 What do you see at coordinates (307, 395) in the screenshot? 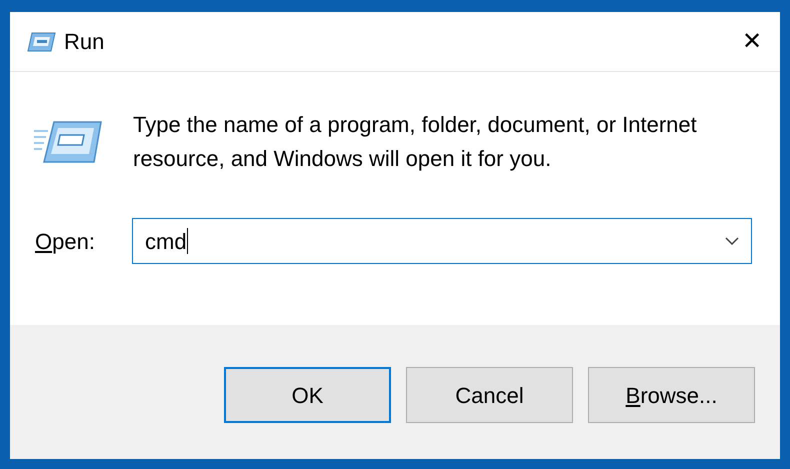
I see `dialog-button: OK` at bounding box center [307, 395].